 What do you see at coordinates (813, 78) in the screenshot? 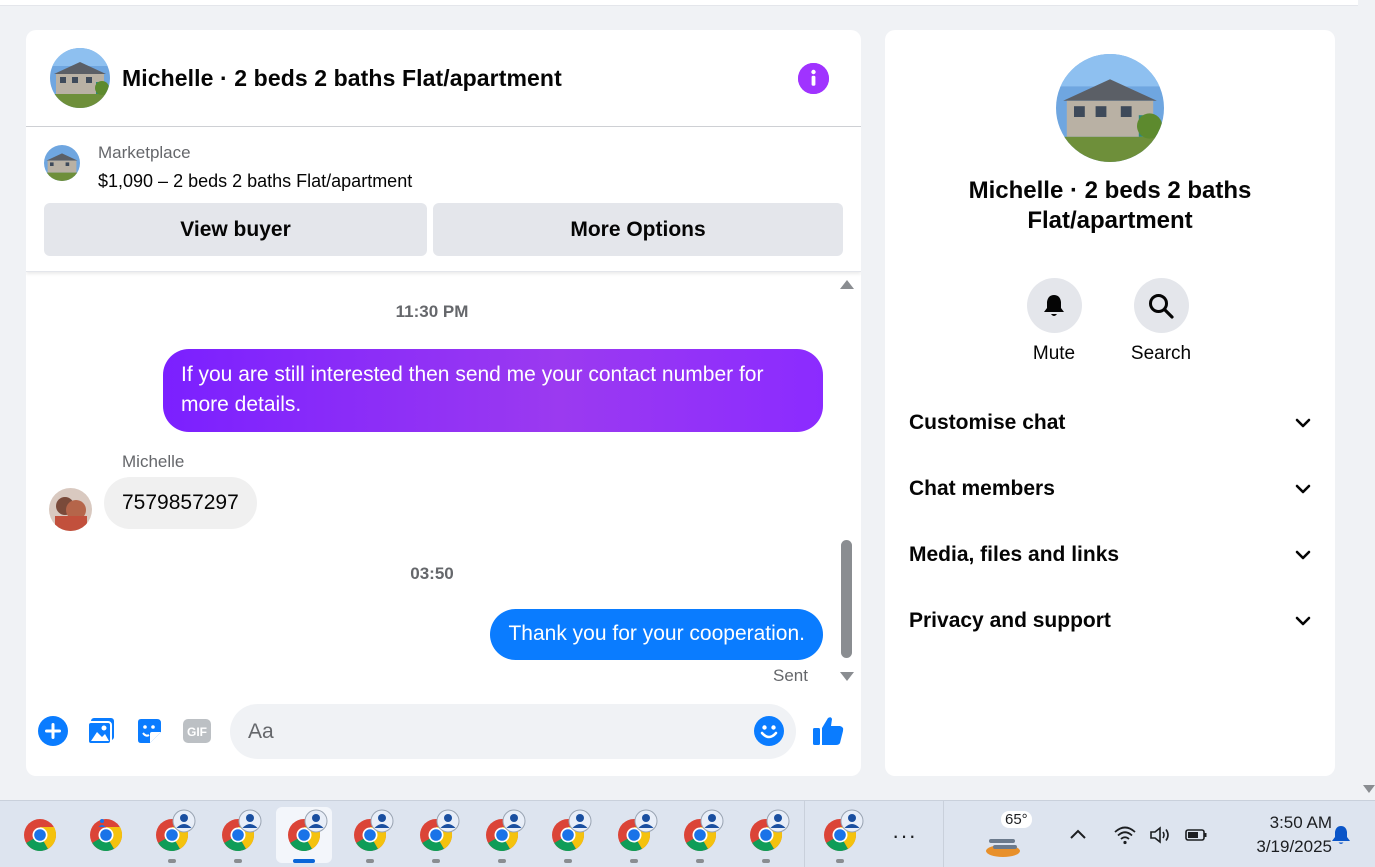
I see `info-icon` at bounding box center [813, 78].